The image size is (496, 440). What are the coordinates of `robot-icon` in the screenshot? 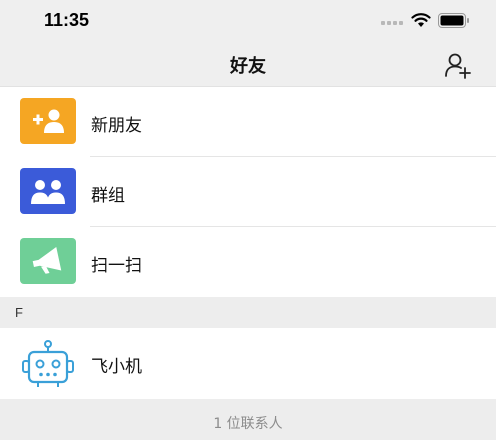 It's located at (48, 363).